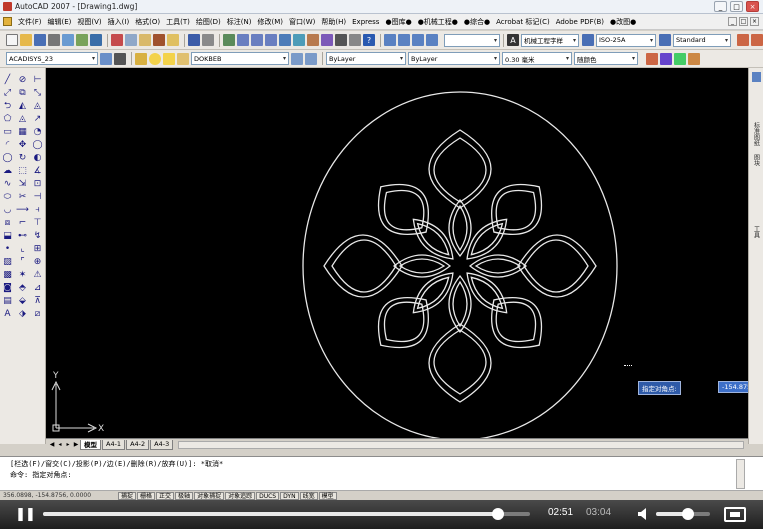 This screenshot has height=529, width=763. What do you see at coordinates (60, 22) in the screenshot?
I see `menu-edit: 编辑(E)` at bounding box center [60, 22].